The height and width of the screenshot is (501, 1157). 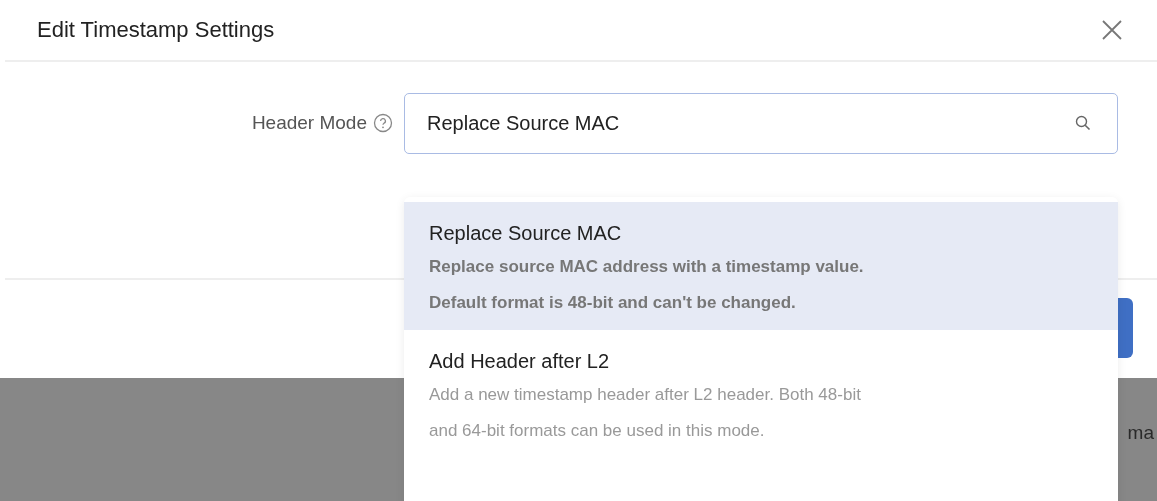 What do you see at coordinates (761, 123) in the screenshot?
I see `header-mode-select: Replace Source MAC` at bounding box center [761, 123].